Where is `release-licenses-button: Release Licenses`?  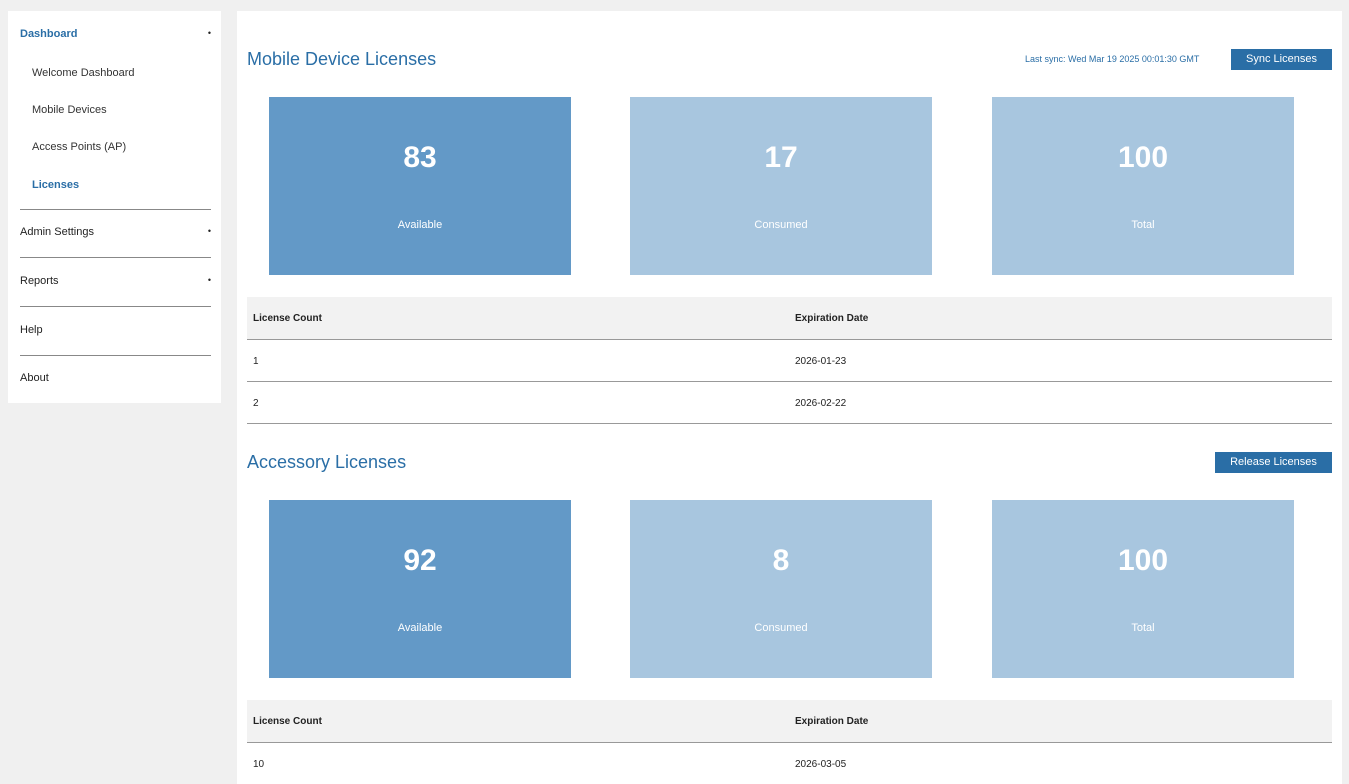
release-licenses-button: Release Licenses is located at coordinates (1273, 462).